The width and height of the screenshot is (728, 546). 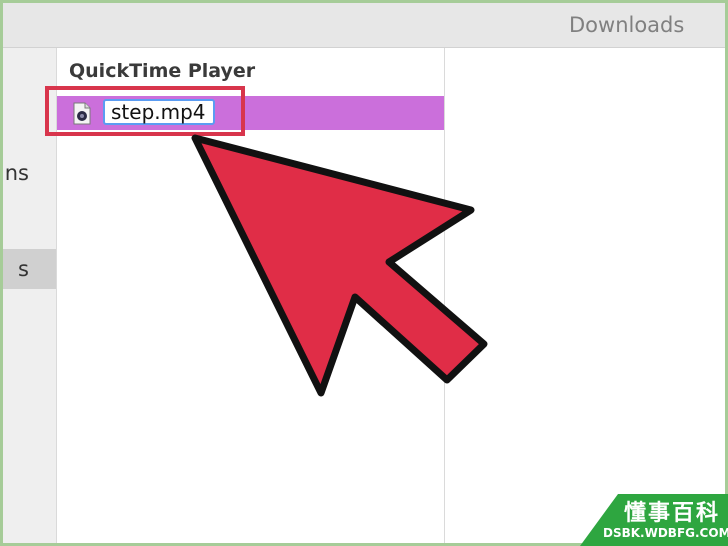 What do you see at coordinates (665, 533) in the screenshot?
I see `watermark-url: DSBK.WDBFG.COM` at bounding box center [665, 533].